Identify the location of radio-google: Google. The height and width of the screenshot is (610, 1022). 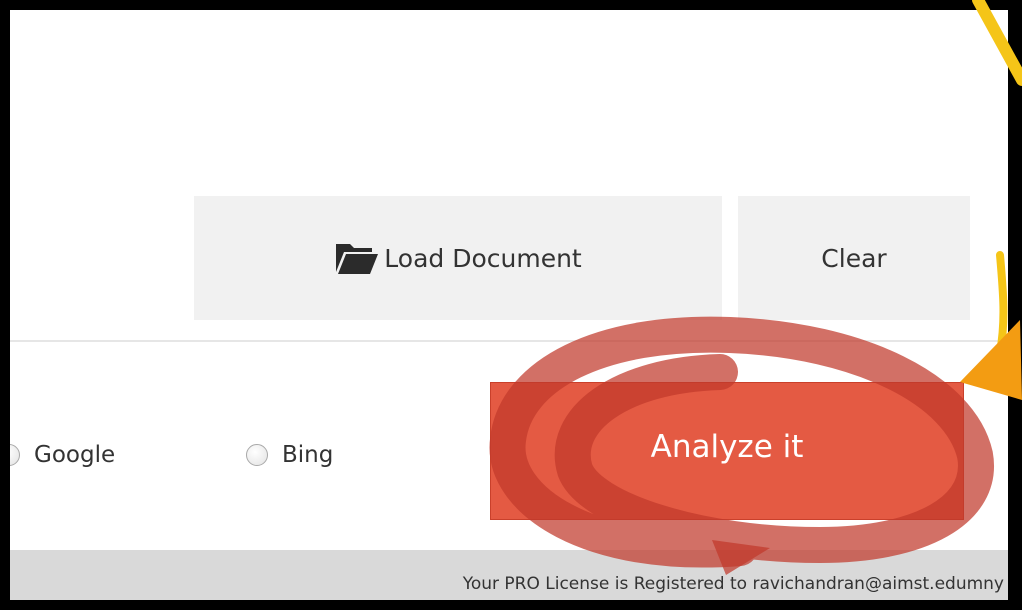
(63, 455).